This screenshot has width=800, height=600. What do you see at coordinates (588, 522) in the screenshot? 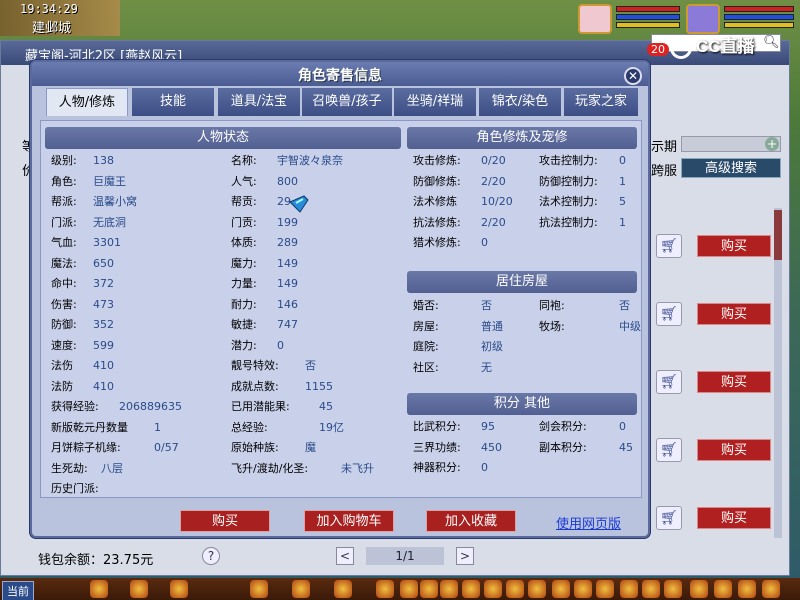
I see `use-web-version-link: 使用网页版` at bounding box center [588, 522].